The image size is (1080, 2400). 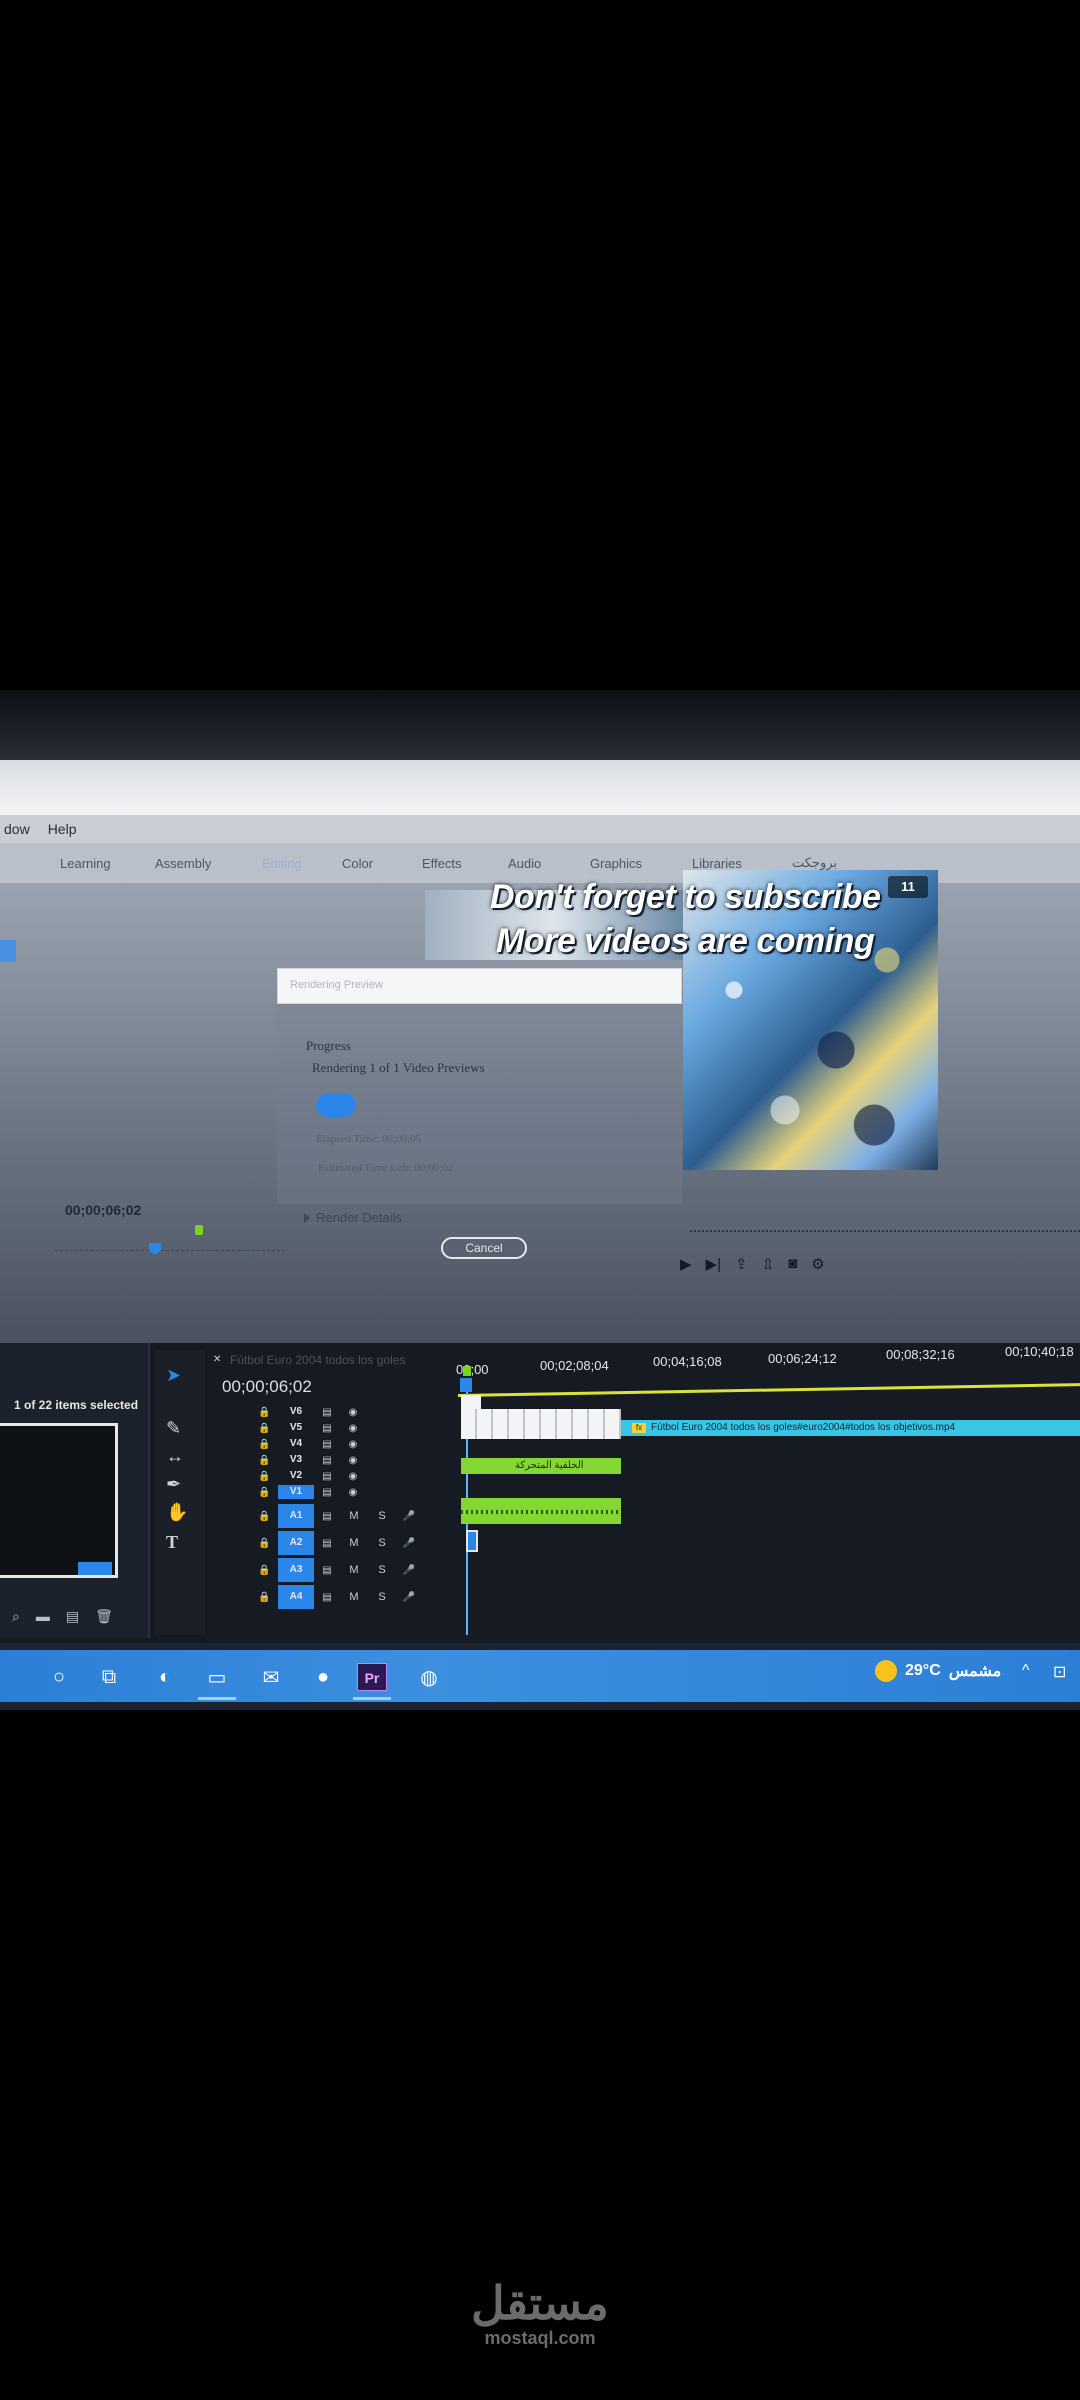 I want to click on timeline-timecode: 00;00;06;02, so click(x=267, y=1387).